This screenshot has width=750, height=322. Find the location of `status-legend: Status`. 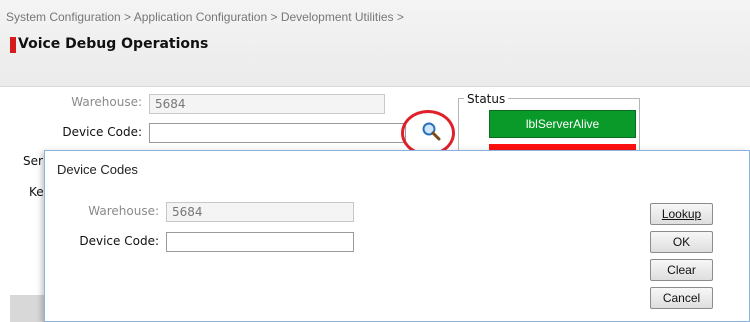

status-legend: Status is located at coordinates (486, 99).